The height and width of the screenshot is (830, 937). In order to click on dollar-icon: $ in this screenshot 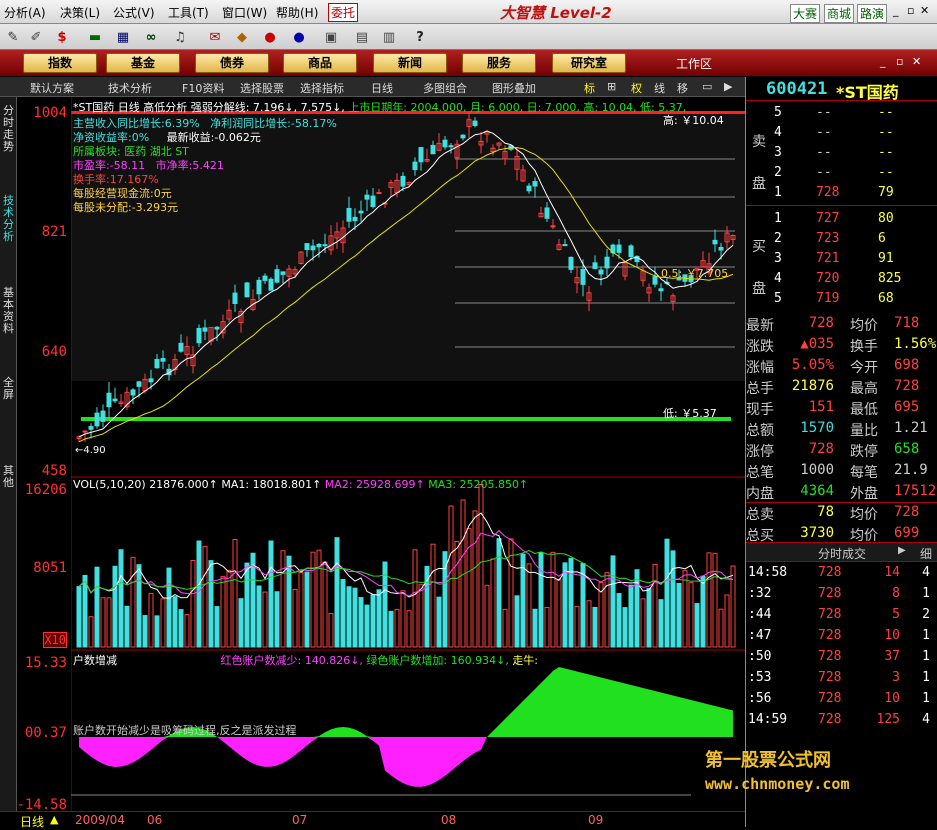, I will do `click(62, 37)`.